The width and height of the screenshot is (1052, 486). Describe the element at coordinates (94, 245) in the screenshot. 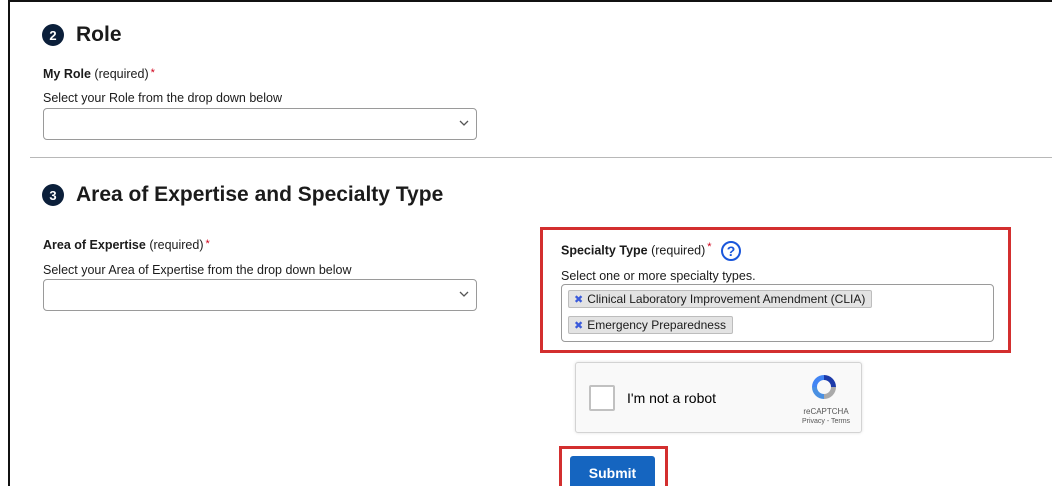

I see `area-of-expertise-label-text: Area of Expertise` at that location.